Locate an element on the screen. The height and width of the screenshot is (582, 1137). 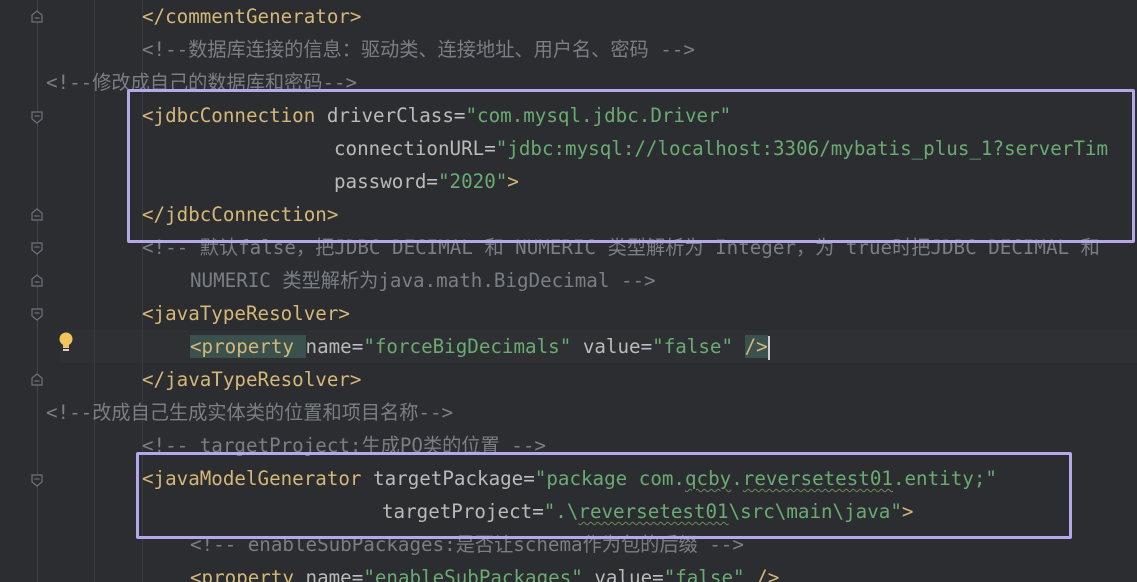
tag-token: <javaTypeResolver> is located at coordinates (246, 313).